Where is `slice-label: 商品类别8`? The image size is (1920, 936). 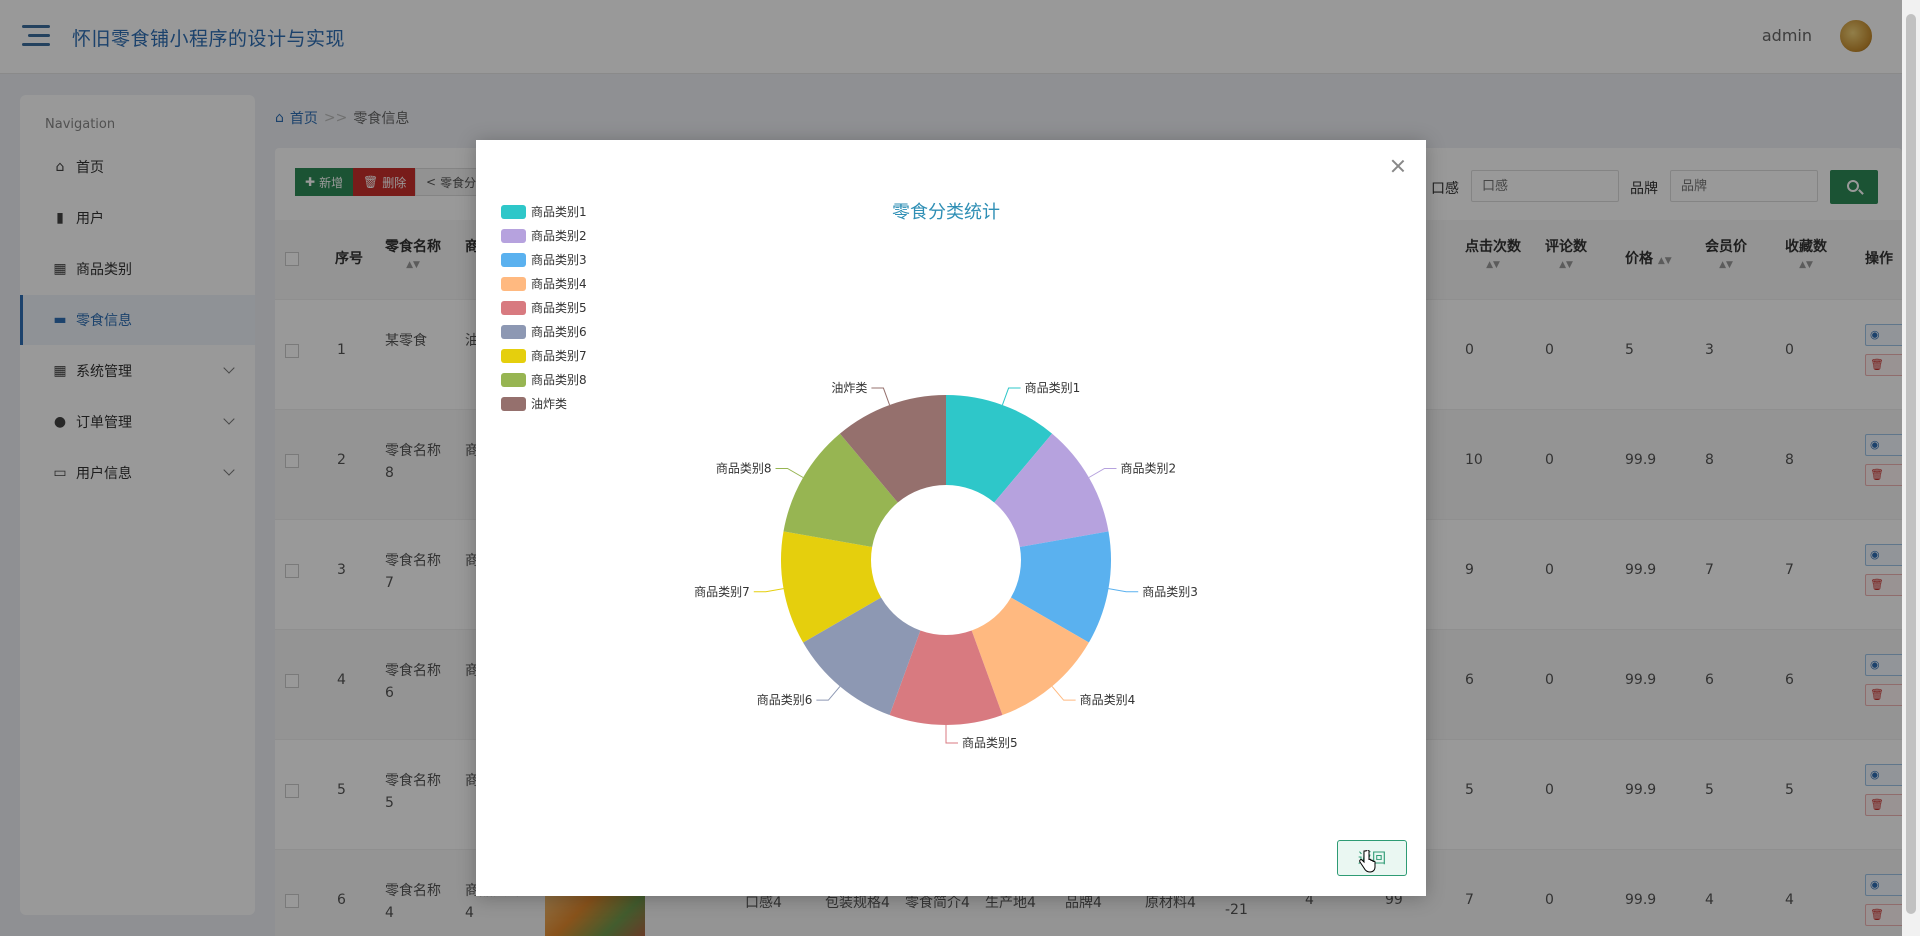
slice-label: 商品类别8 is located at coordinates (744, 468).